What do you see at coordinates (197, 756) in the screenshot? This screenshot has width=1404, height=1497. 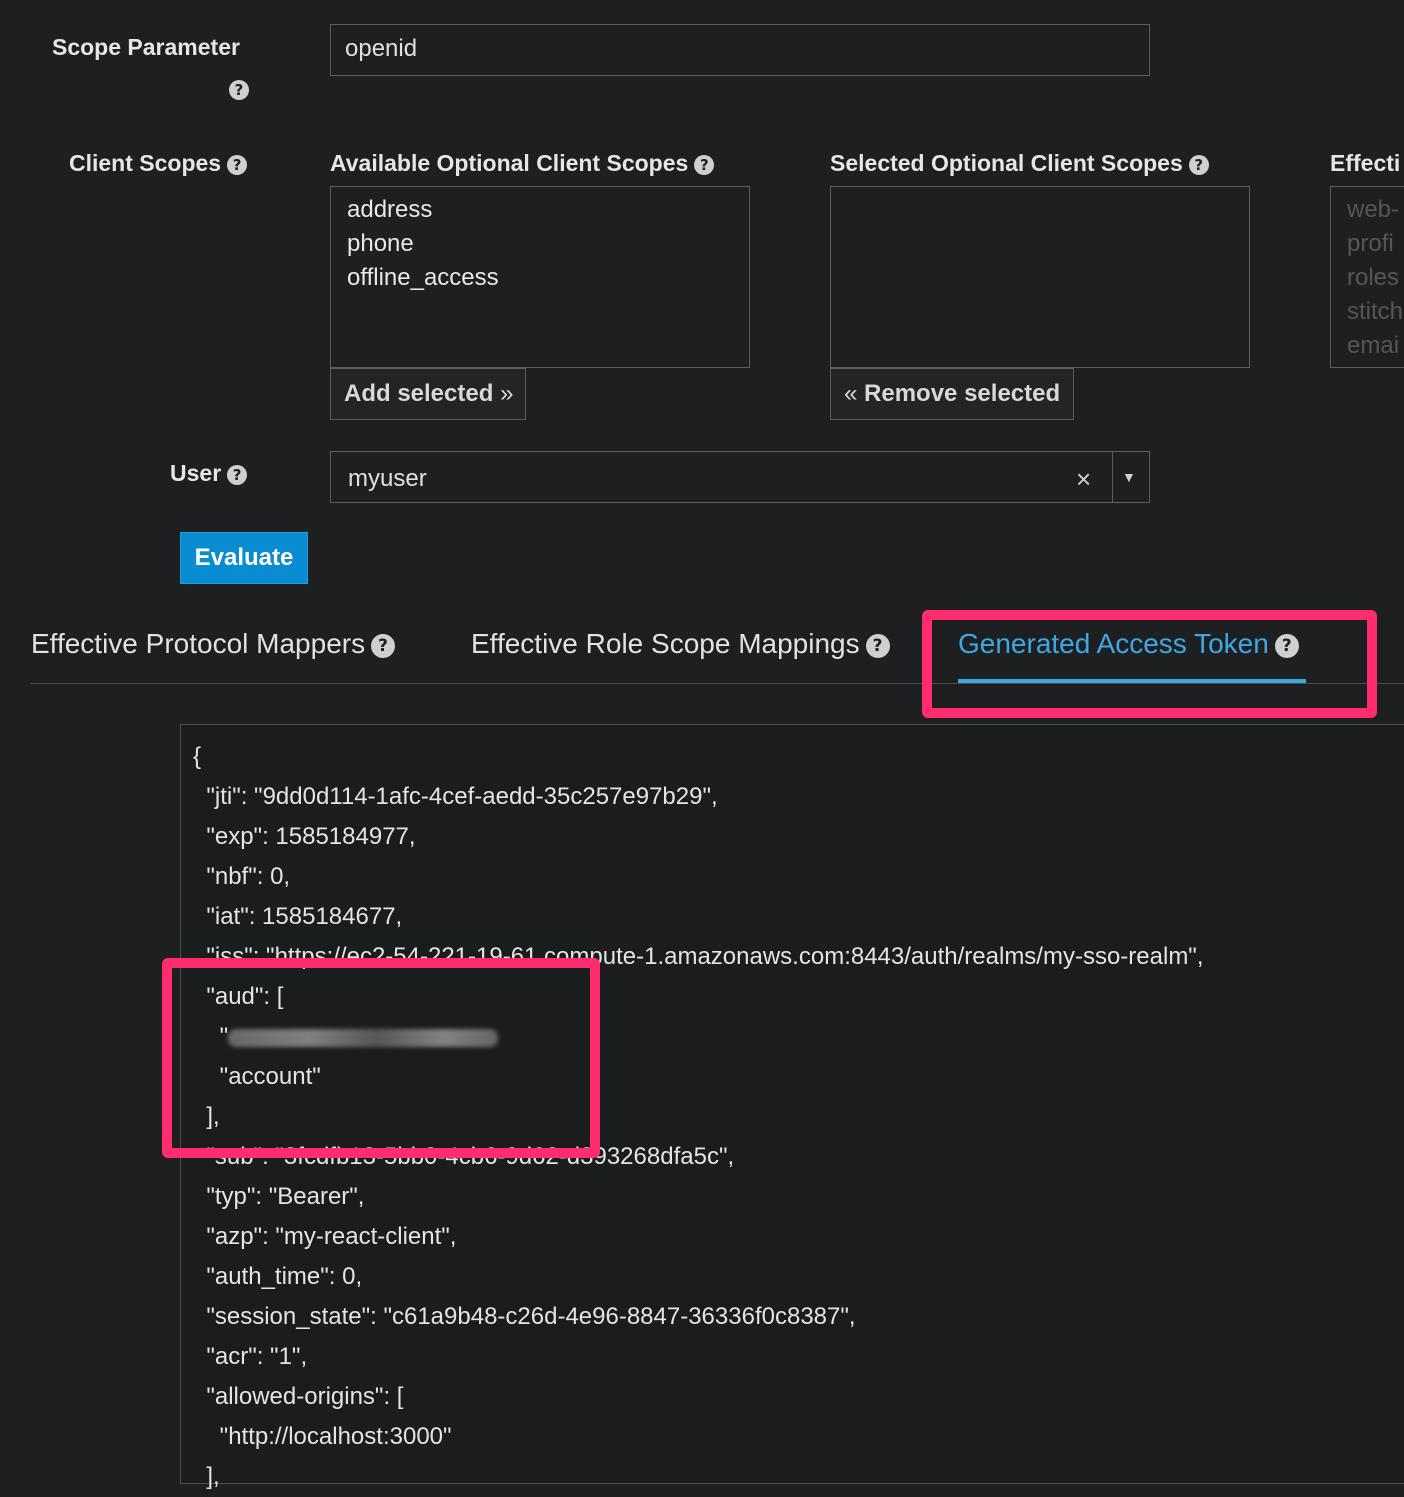 I see `token-line: {` at bounding box center [197, 756].